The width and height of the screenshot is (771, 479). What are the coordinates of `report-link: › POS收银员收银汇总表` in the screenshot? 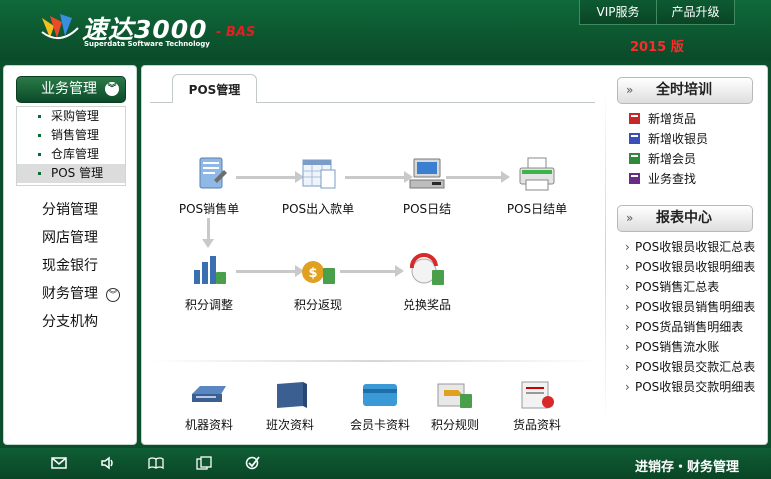 It's located at (690, 246).